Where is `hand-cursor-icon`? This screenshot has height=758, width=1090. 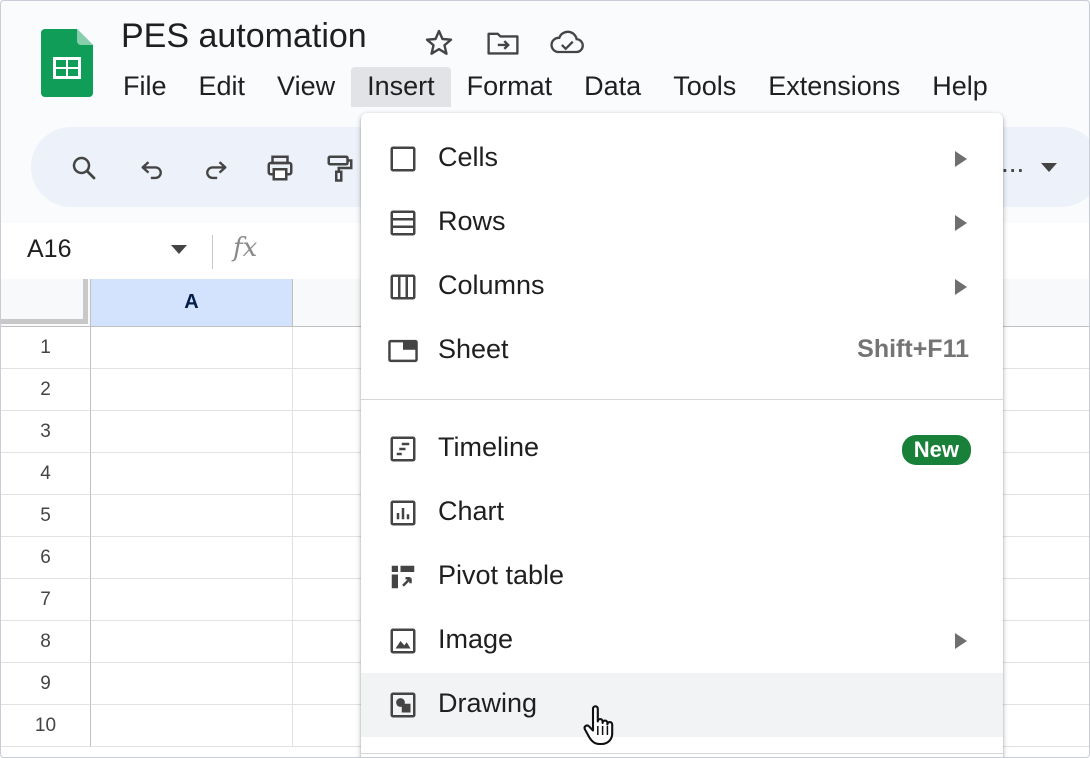 hand-cursor-icon is located at coordinates (599, 726).